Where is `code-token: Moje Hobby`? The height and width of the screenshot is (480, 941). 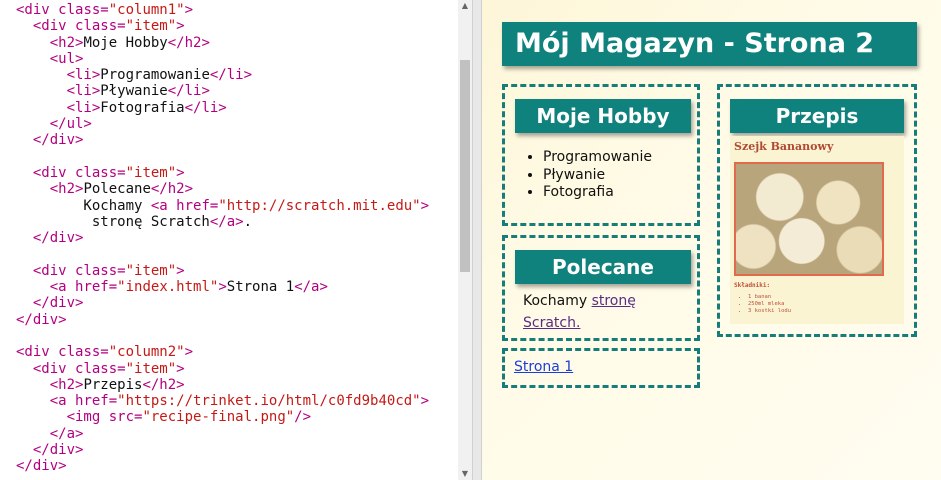
code-token: Moje Hobby is located at coordinates (125, 42).